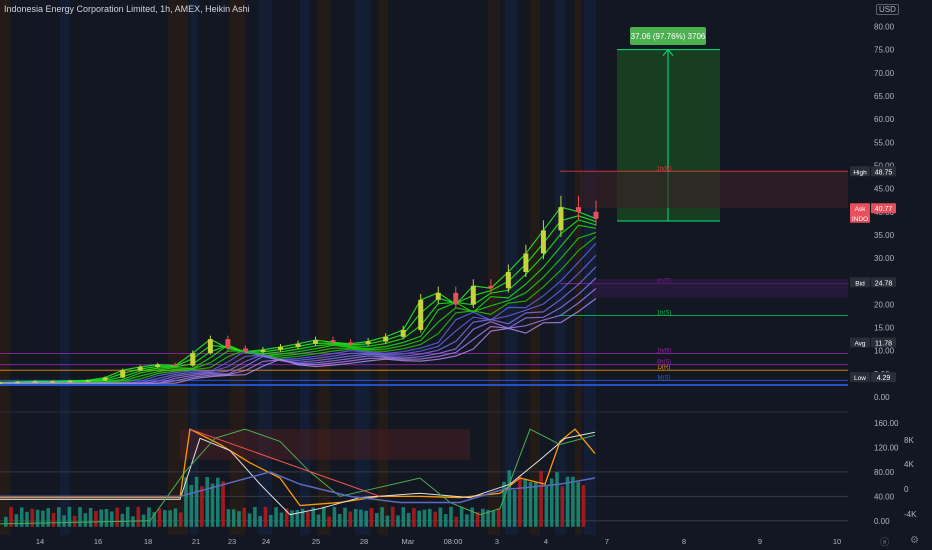 Image resolution: width=932 pixels, height=550 pixels. What do you see at coordinates (887, 9) in the screenshot?
I see `currency-badge: USD` at bounding box center [887, 9].